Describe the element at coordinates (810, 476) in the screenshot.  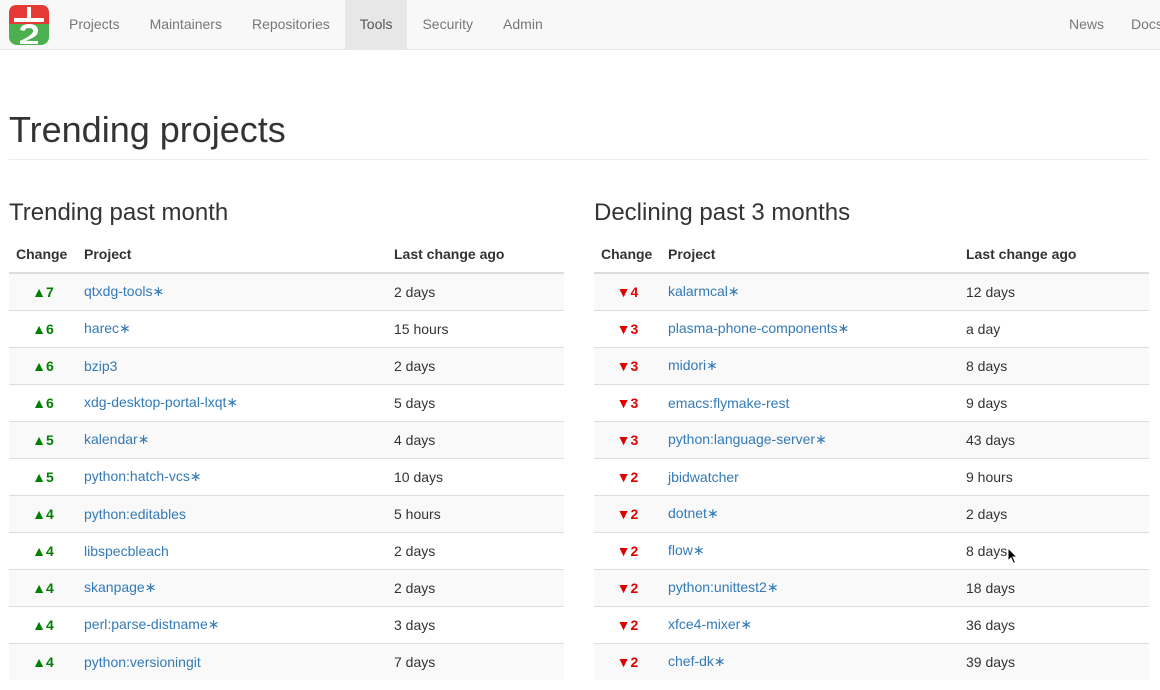
I see `project-cell: jbidwatcher` at that location.